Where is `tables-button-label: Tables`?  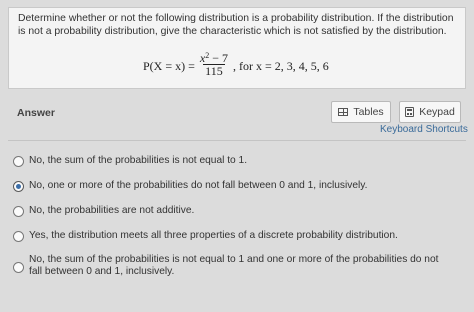 tables-button-label: Tables is located at coordinates (368, 112).